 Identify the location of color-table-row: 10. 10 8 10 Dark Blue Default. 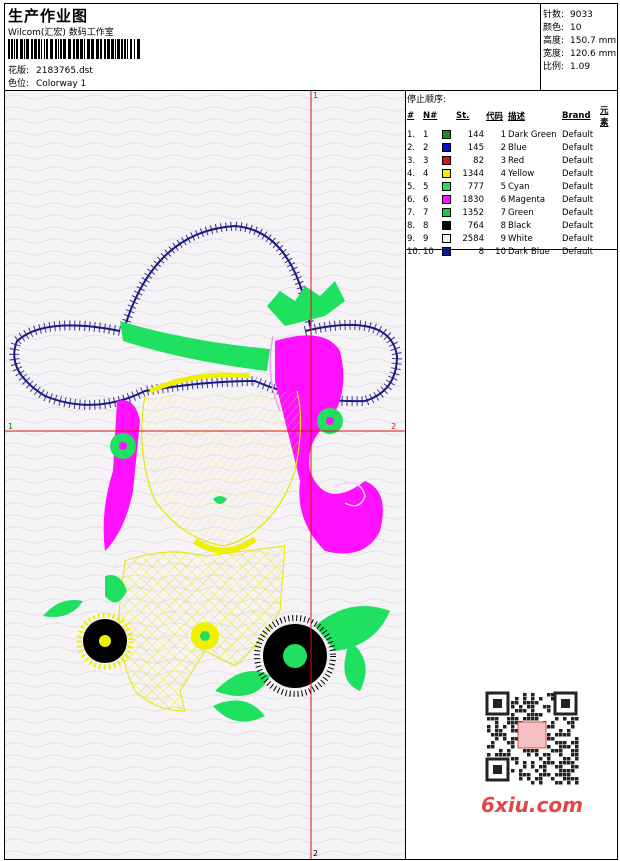
(511, 251).